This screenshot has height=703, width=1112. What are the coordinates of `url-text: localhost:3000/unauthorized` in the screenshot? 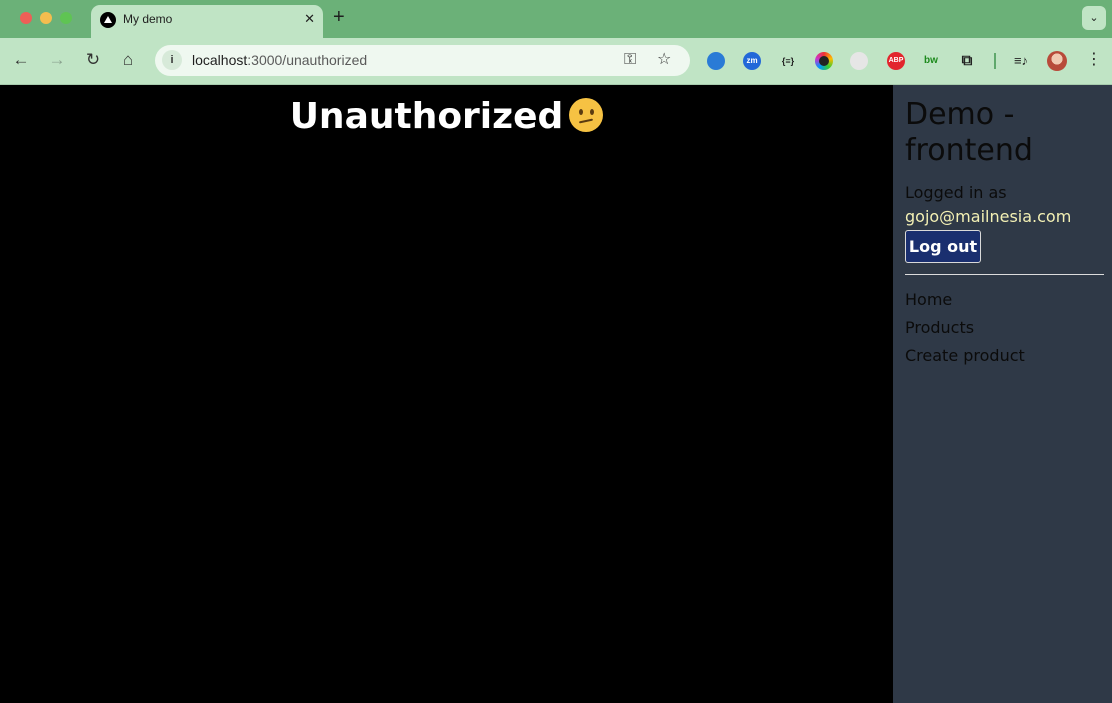 It's located at (279, 60).